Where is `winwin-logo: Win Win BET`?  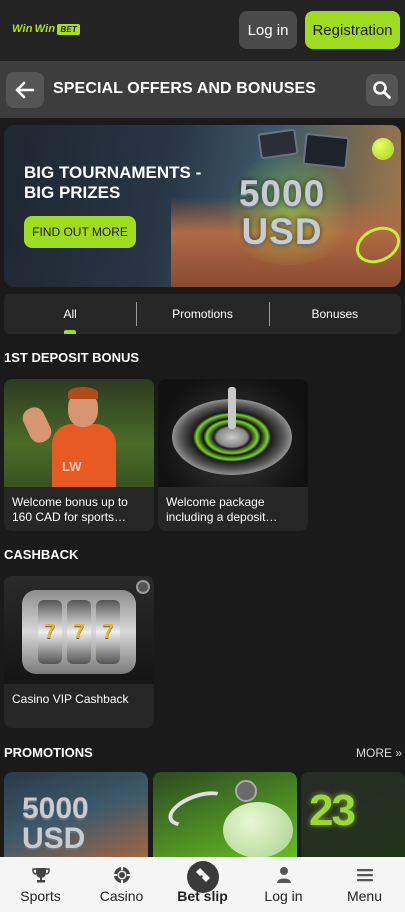
winwin-logo: Win Win BET is located at coordinates (46, 29).